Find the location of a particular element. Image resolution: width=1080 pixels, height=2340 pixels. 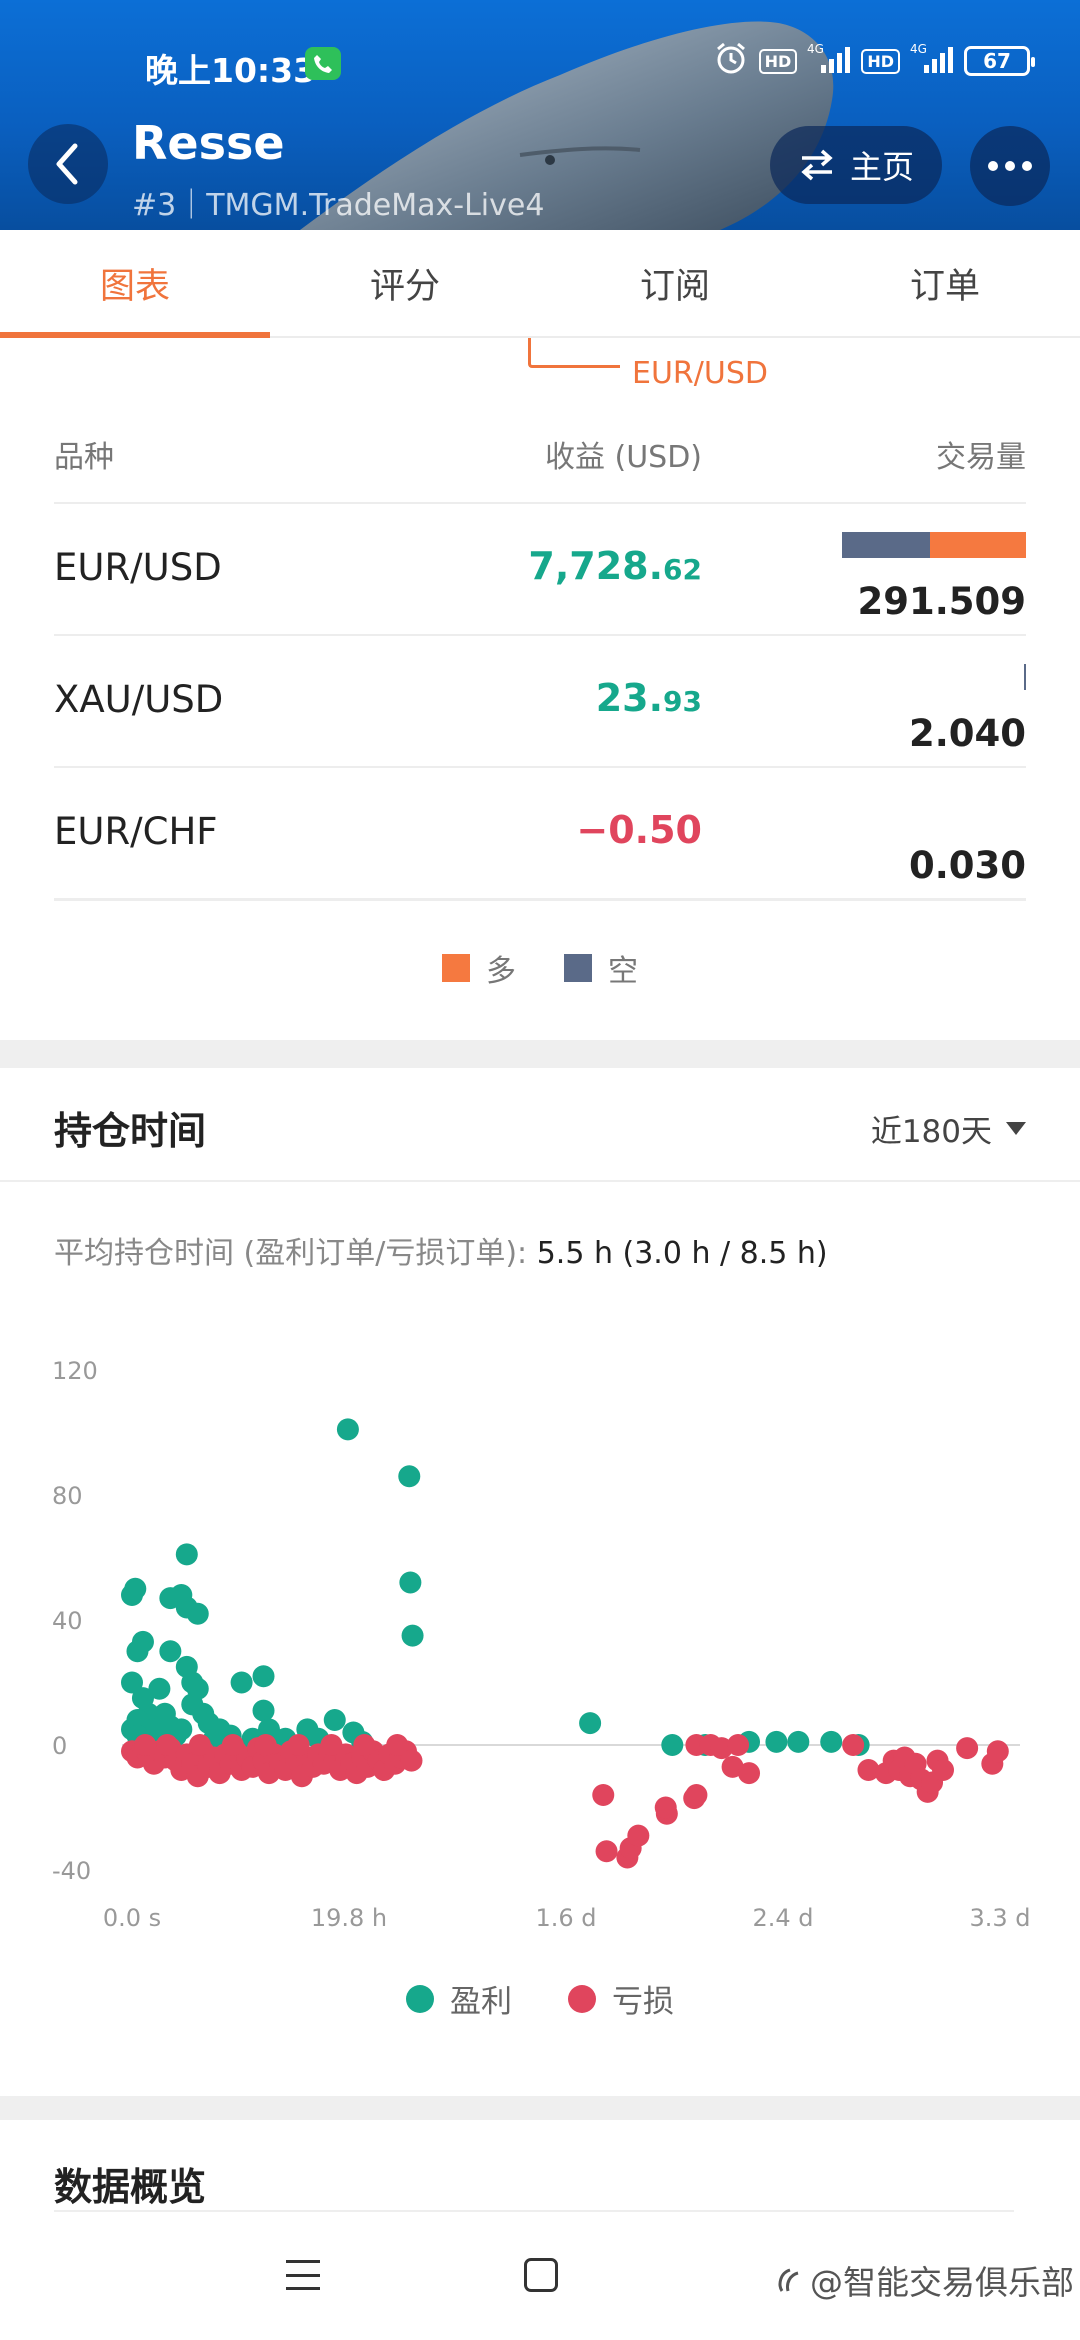

phone-call-icon is located at coordinates (323, 63).